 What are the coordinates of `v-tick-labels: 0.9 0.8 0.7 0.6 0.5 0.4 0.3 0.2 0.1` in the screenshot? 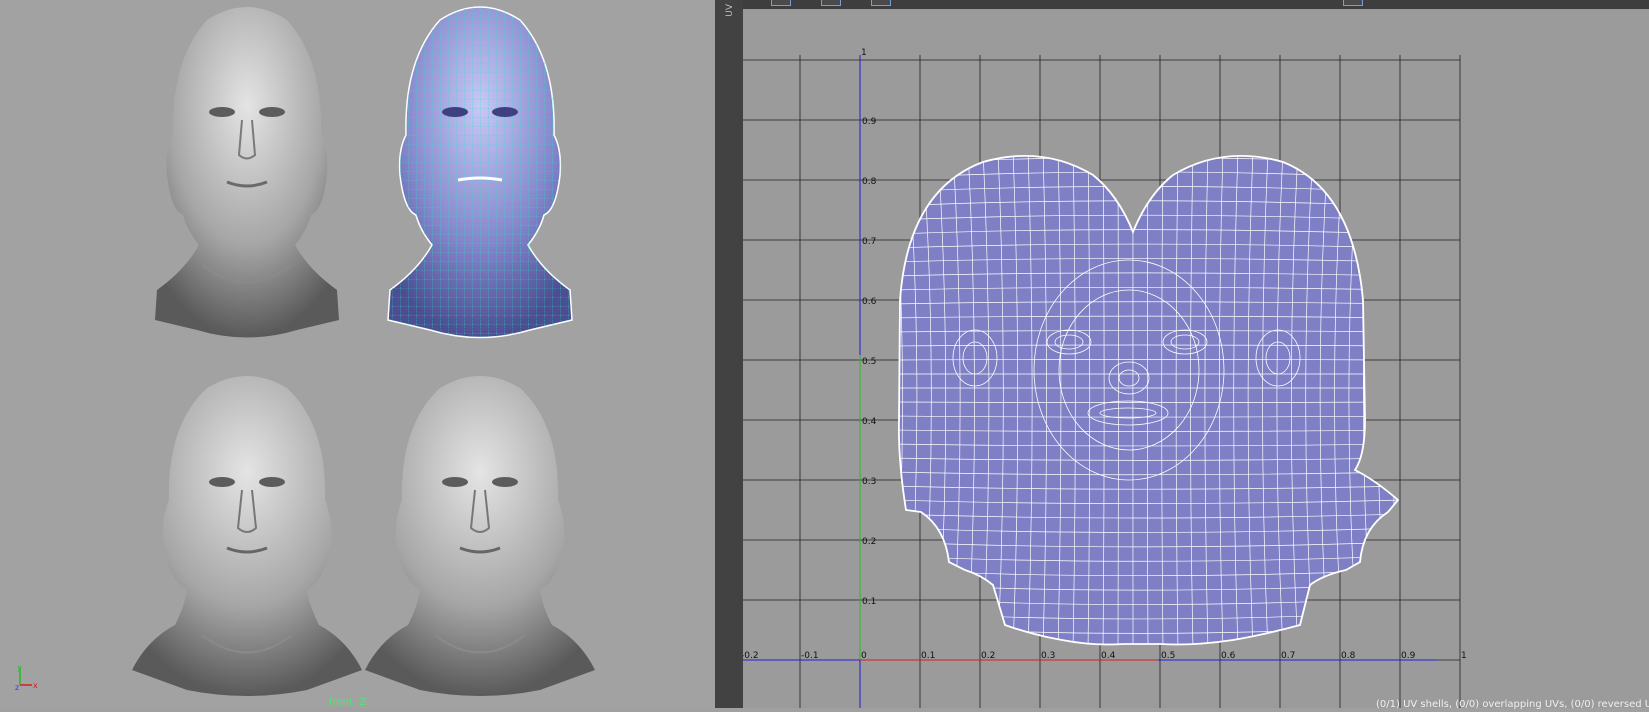 It's located at (869, 362).